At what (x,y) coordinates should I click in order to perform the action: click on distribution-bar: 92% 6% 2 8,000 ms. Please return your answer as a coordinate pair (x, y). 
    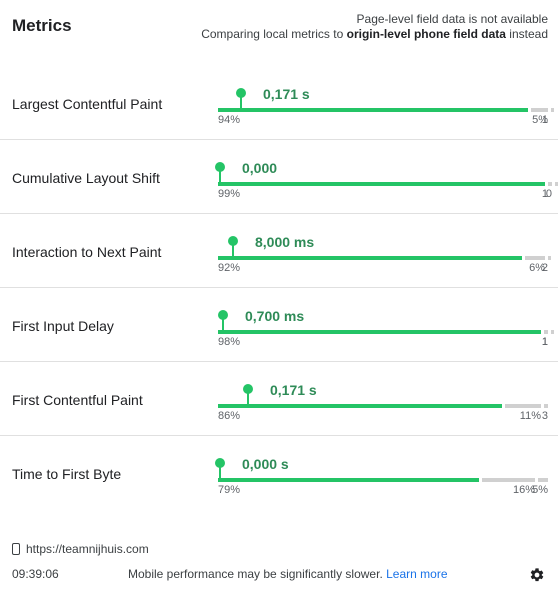
    Looking at the image, I should click on (384, 251).